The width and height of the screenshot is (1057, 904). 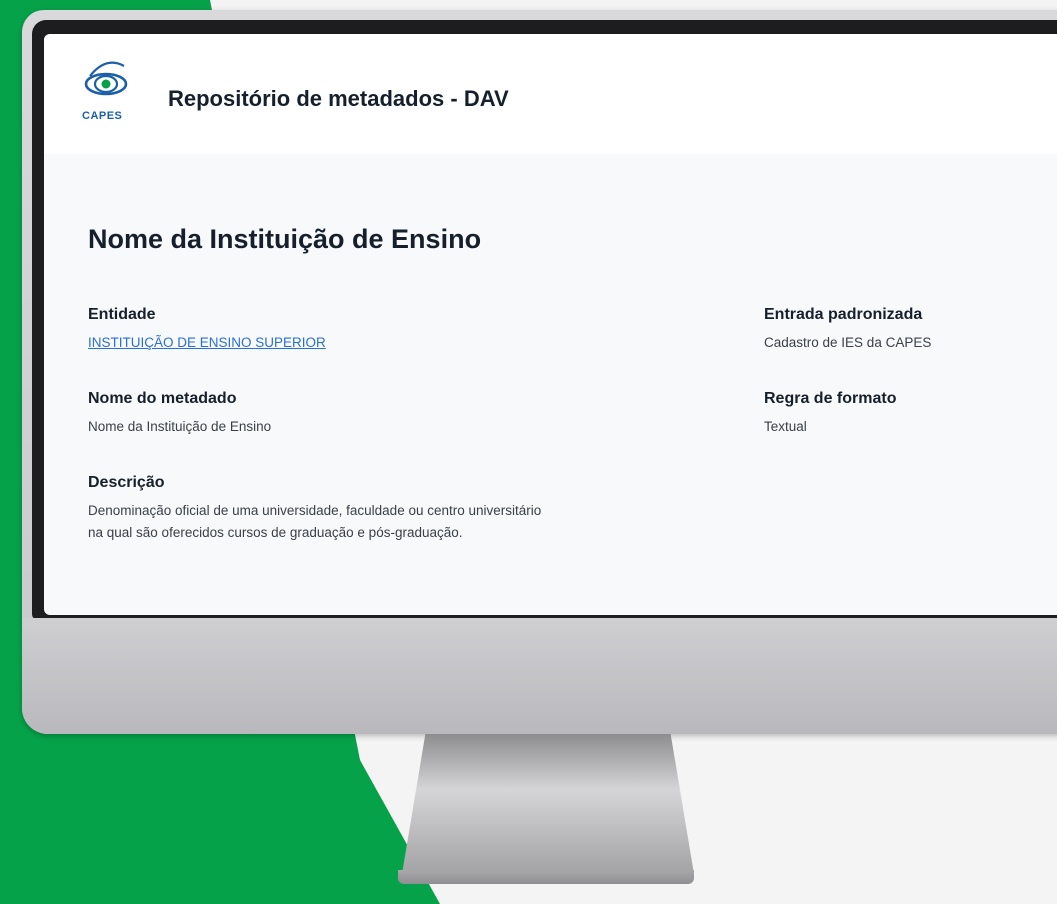 What do you see at coordinates (338, 98) in the screenshot?
I see `app-title: Repositório de metadados - DAV` at bounding box center [338, 98].